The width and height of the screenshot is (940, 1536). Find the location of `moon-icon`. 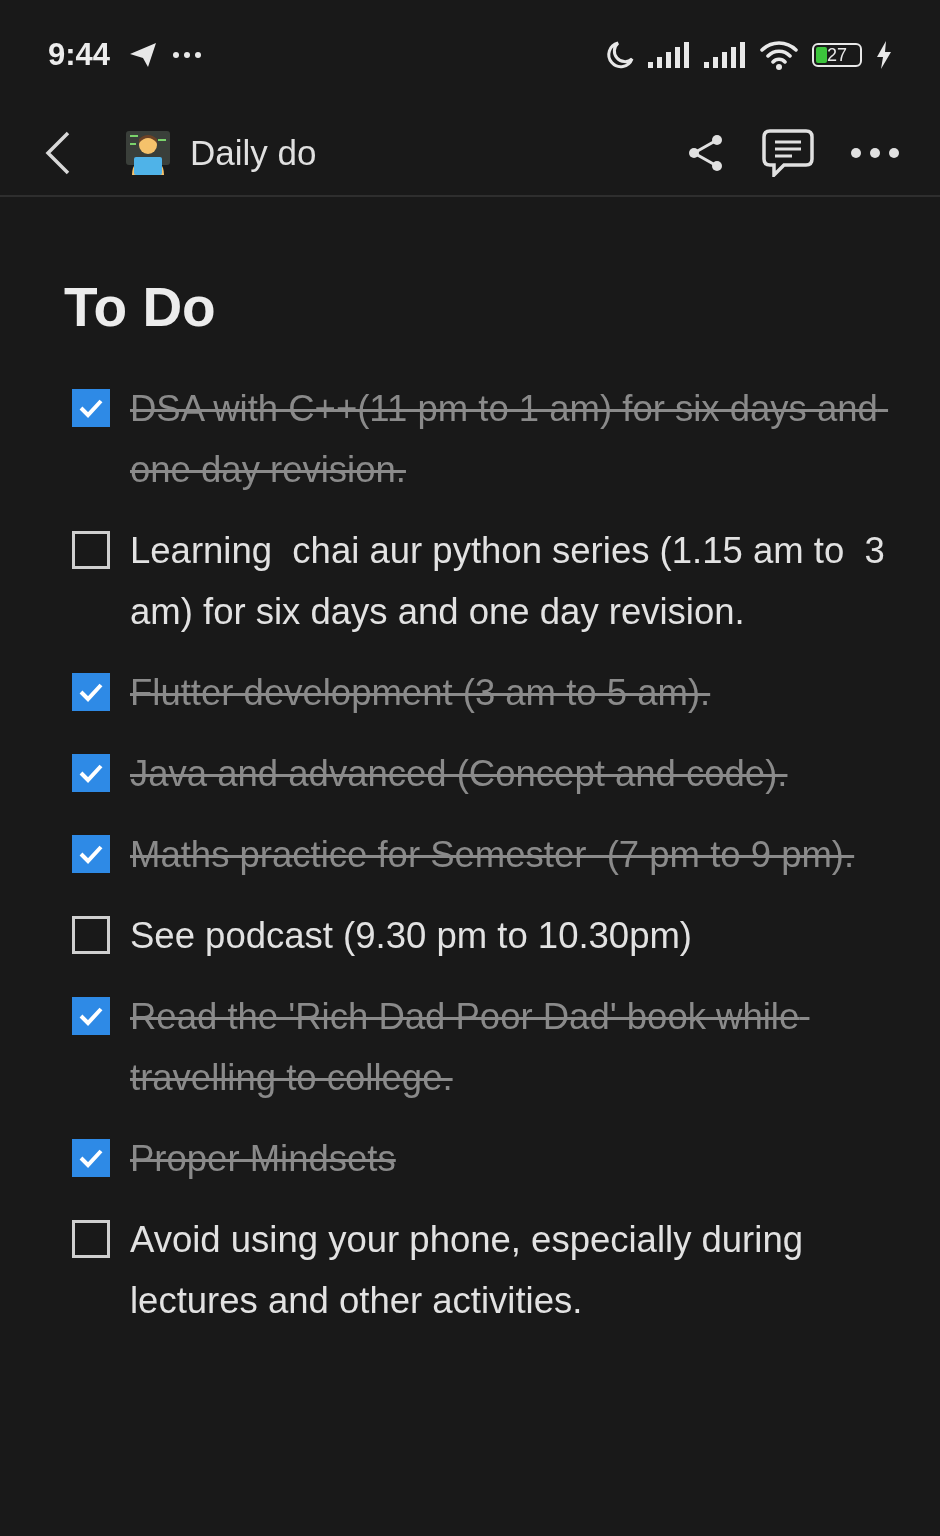

moon-icon is located at coordinates (619, 55).